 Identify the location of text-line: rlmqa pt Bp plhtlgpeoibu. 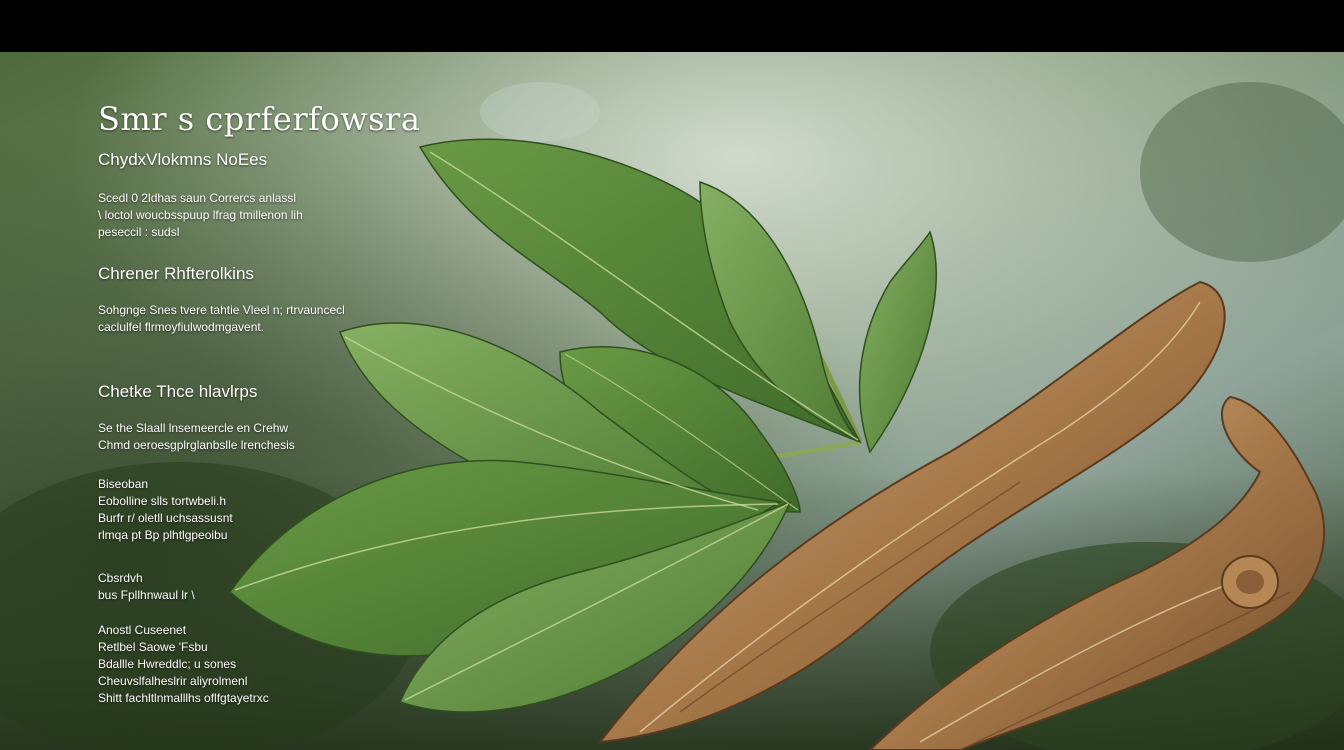
(163, 535).